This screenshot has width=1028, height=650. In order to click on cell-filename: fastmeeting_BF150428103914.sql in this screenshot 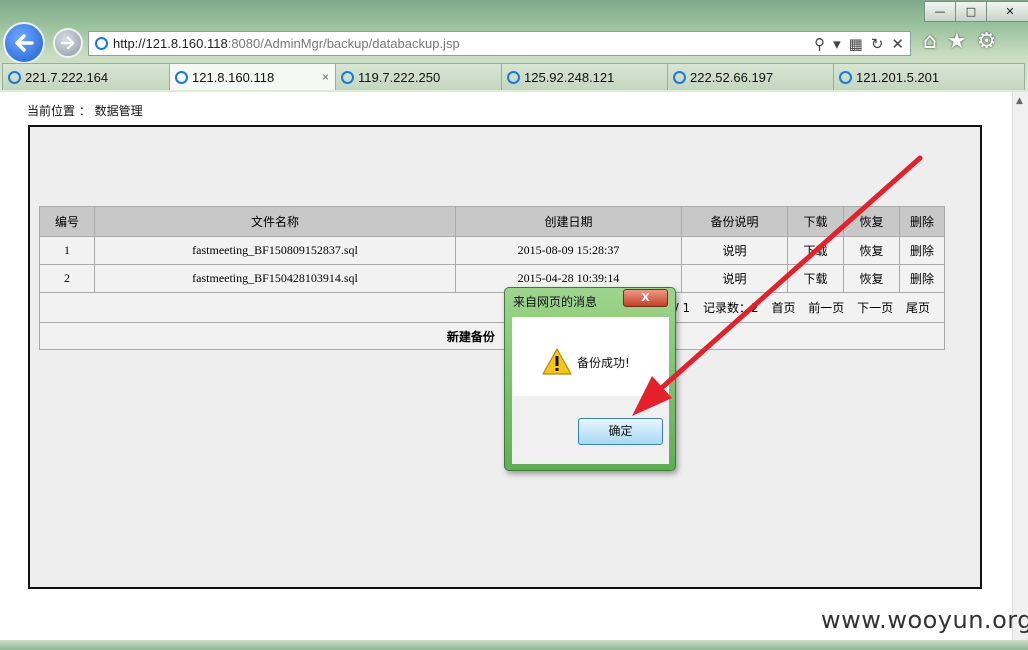, I will do `click(275, 278)`.